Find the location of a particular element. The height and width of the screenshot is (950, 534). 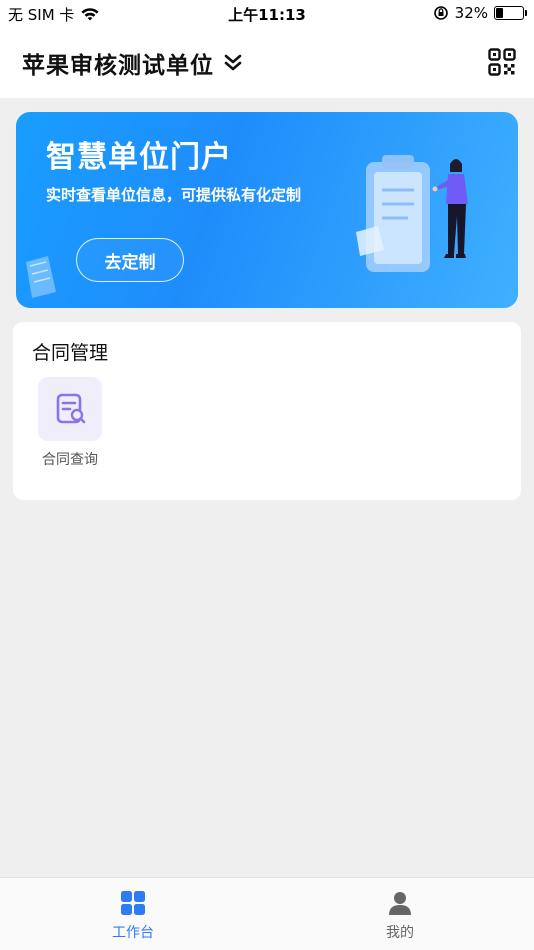

org-name: 苹果审核测试单位 is located at coordinates (118, 66).